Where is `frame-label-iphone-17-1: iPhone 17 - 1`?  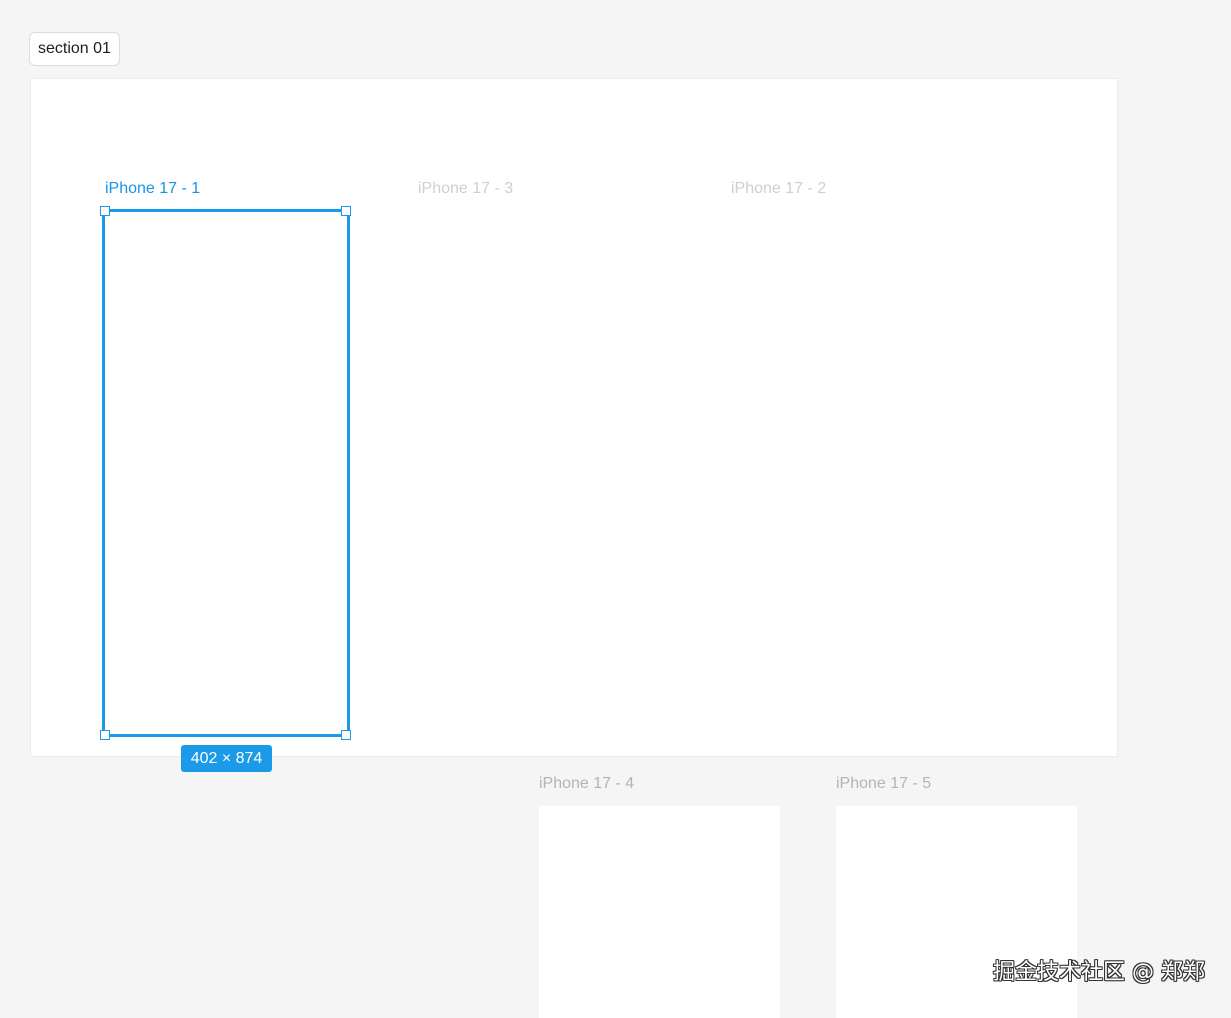 frame-label-iphone-17-1: iPhone 17 - 1 is located at coordinates (152, 189).